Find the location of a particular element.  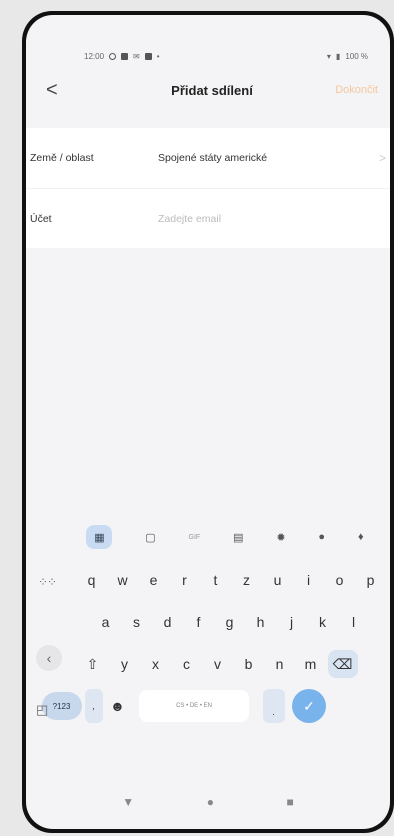

region-label: Země / oblast is located at coordinates (62, 158).